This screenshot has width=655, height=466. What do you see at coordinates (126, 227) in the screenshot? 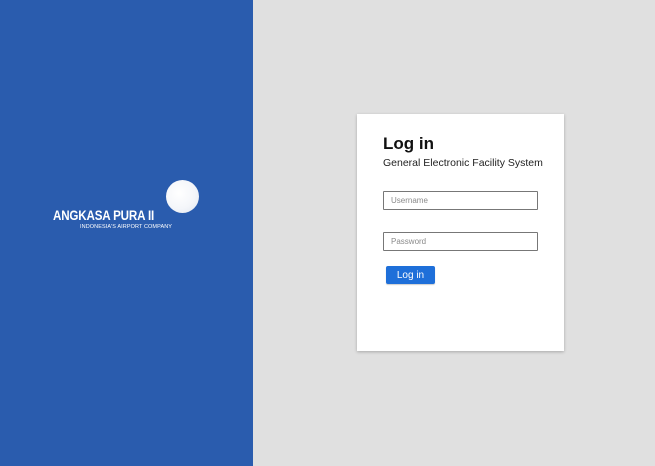
I see `logo-tagline: INDONESIA'S AIRPORT COMPANY` at bounding box center [126, 227].